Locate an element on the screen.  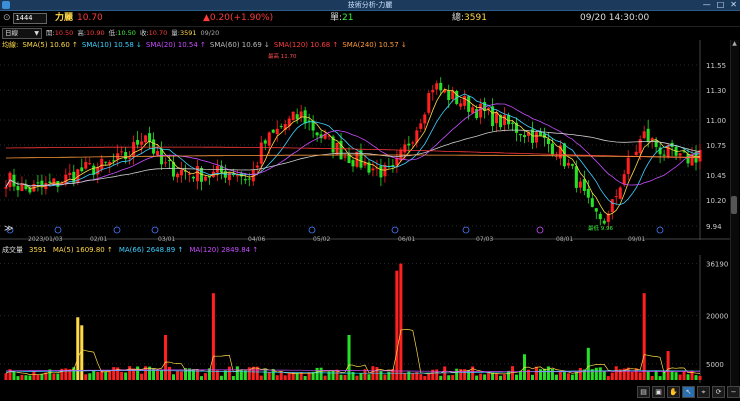
cursor-icon: ↖ is located at coordinates (688, 392).